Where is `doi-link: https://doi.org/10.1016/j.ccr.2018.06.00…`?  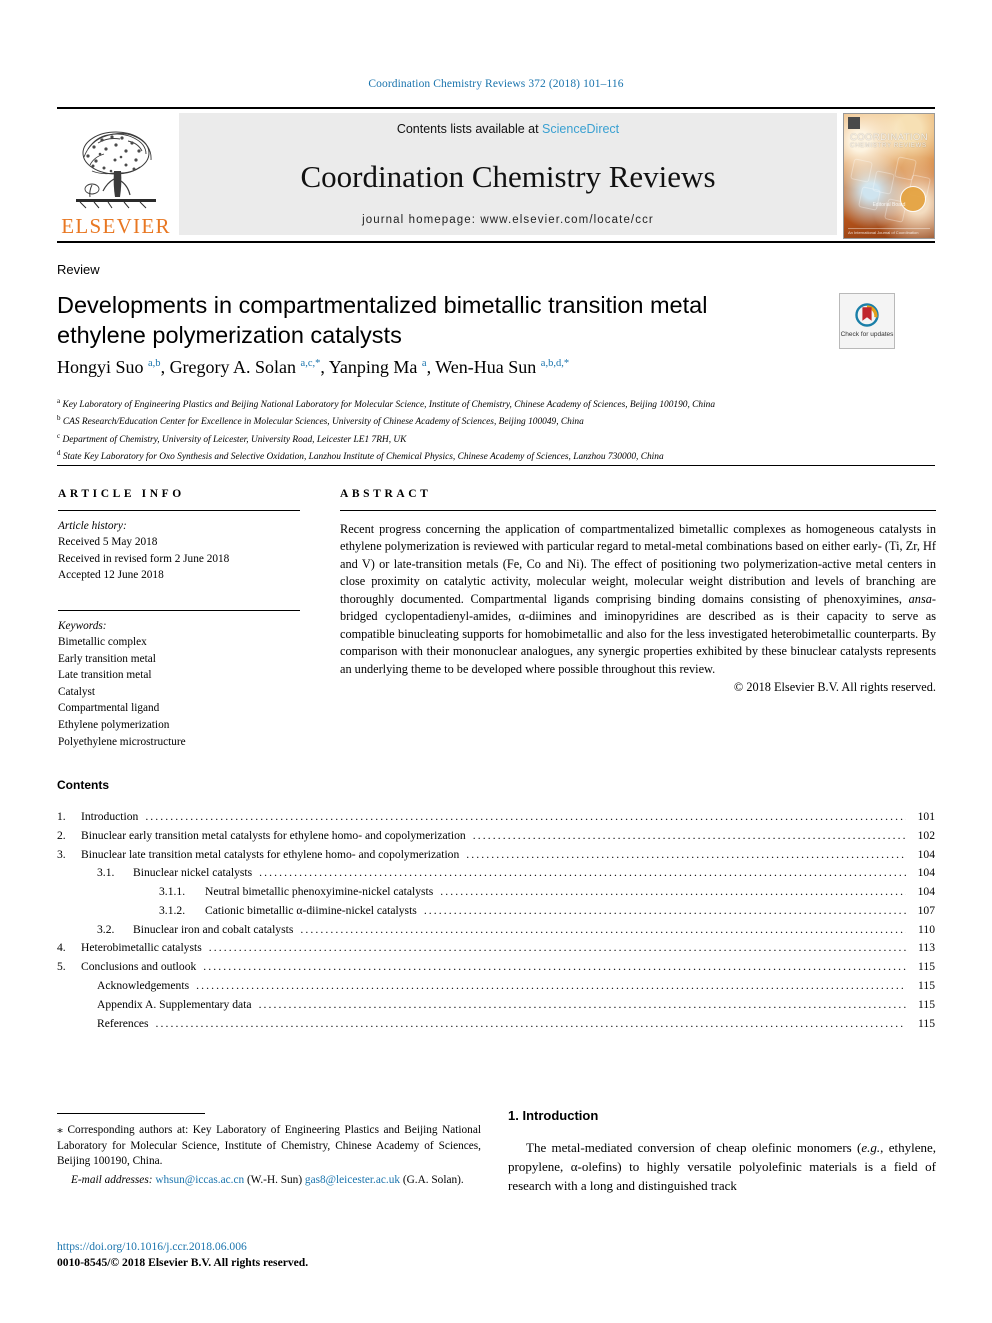 doi-link: https://doi.org/10.1016/j.ccr.2018.06.00… is located at coordinates (182, 1247).